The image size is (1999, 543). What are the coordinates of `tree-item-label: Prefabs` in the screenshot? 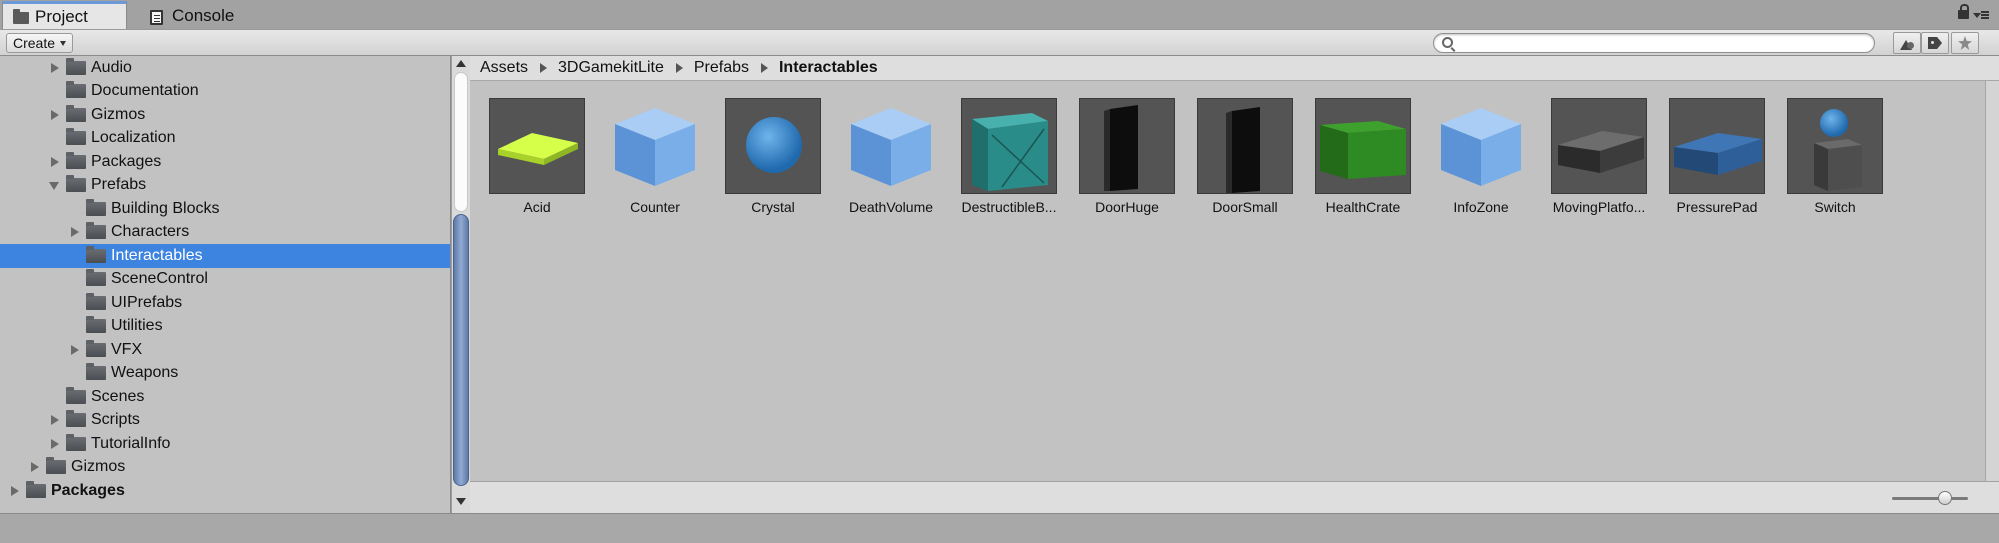 It's located at (119, 185).